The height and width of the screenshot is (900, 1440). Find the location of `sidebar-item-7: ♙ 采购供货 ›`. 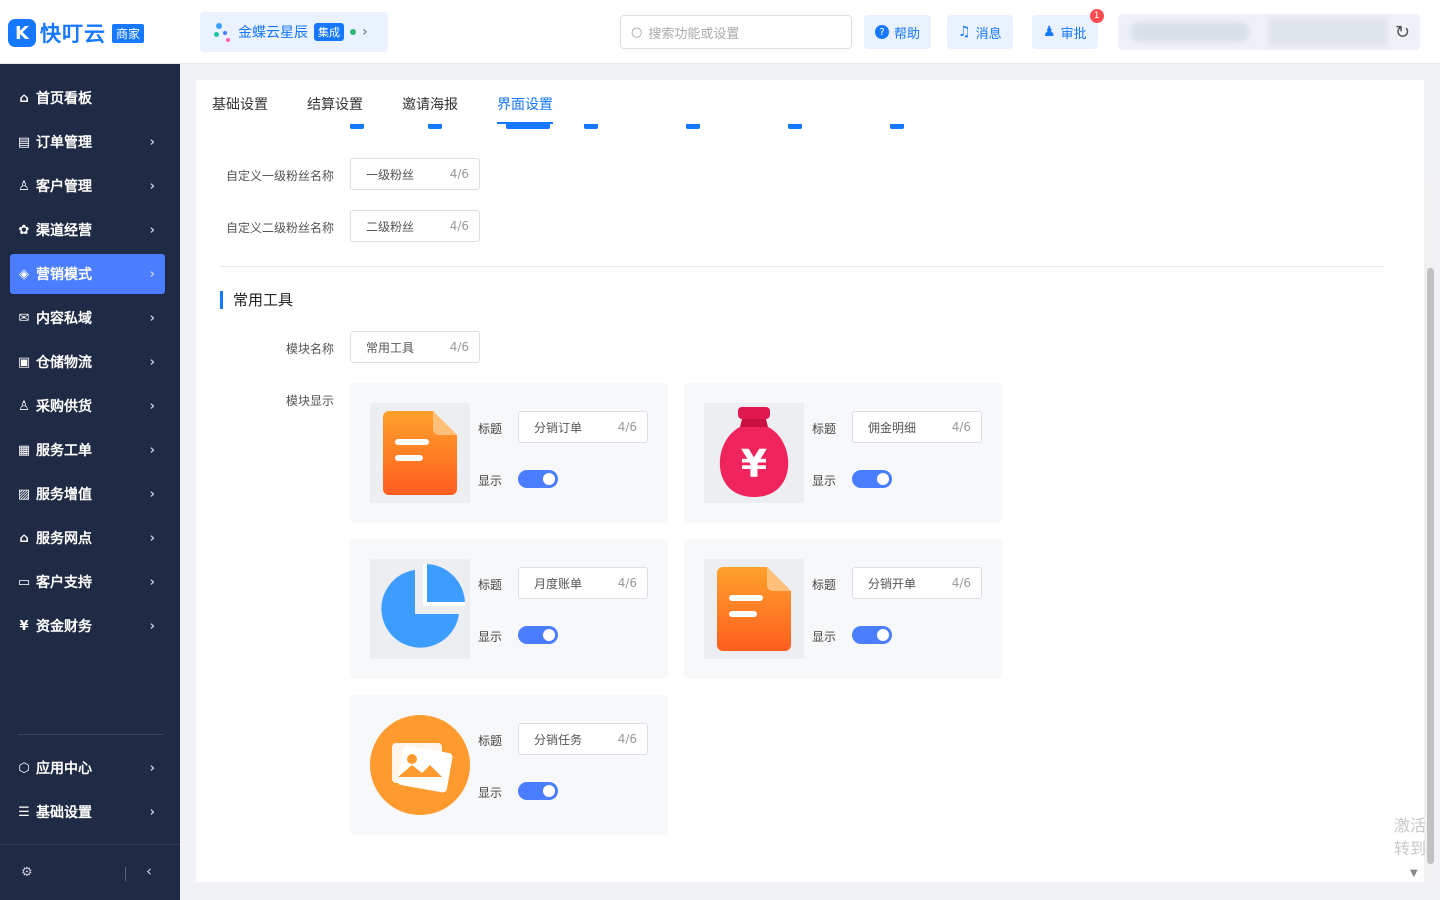

sidebar-item-7: ♙ 采购供货 › is located at coordinates (87, 406).